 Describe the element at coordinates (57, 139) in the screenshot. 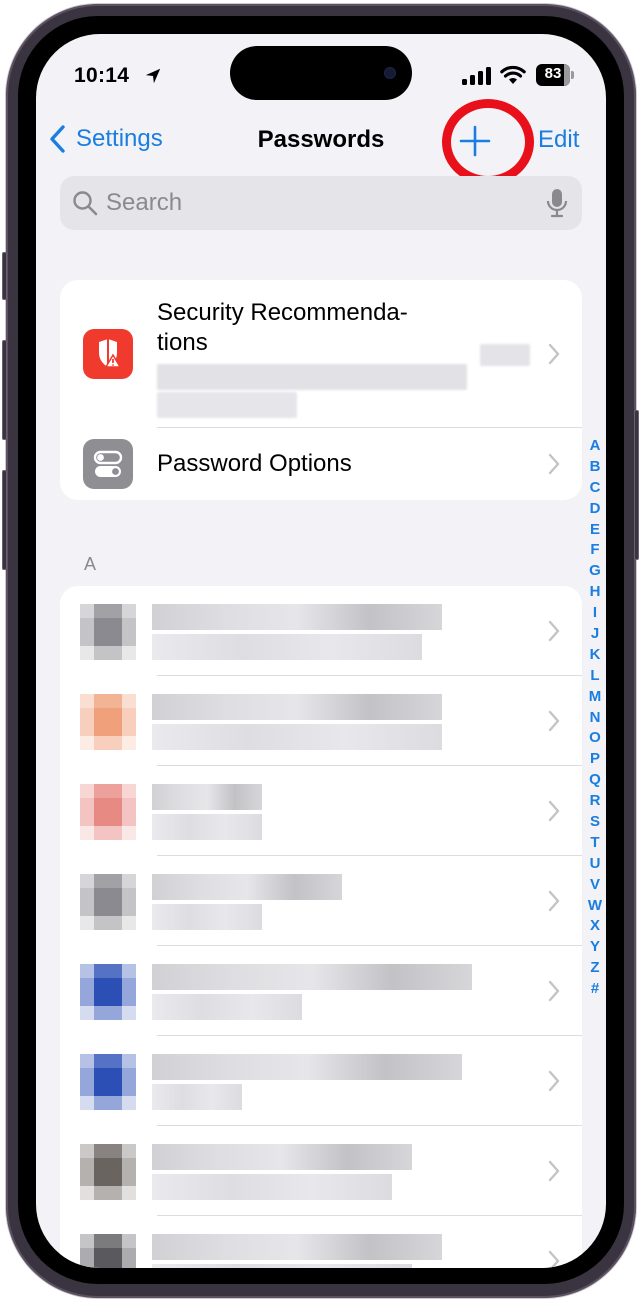

I see `chevron-left-icon` at that location.